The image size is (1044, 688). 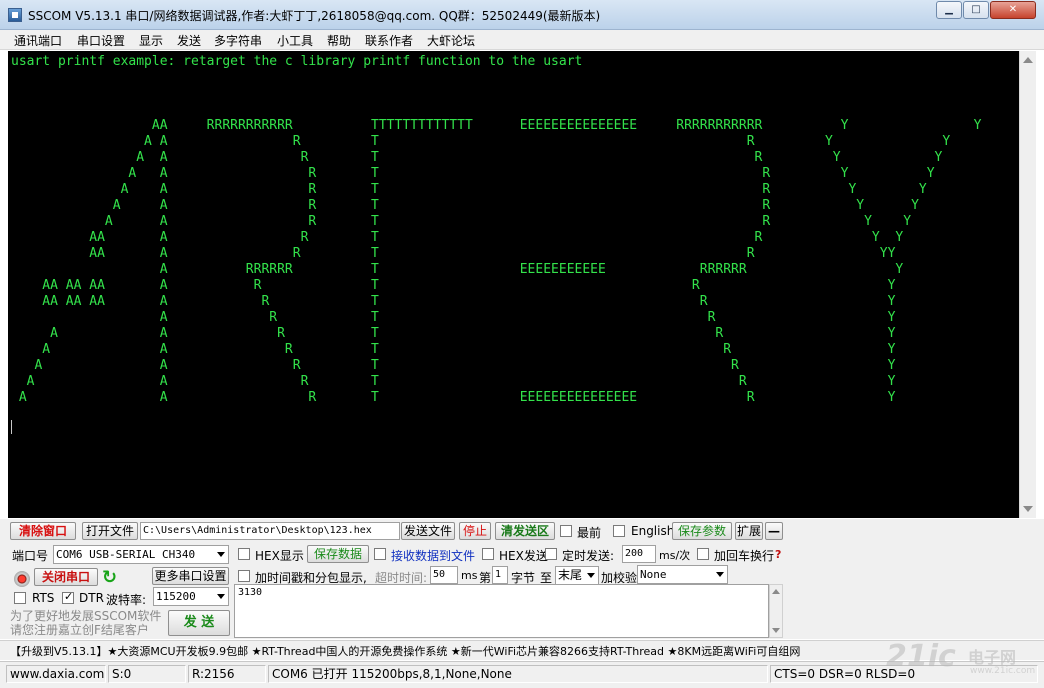 What do you see at coordinates (190, 576) in the screenshot?
I see `more-settings-button: 更多串口设置` at bounding box center [190, 576].